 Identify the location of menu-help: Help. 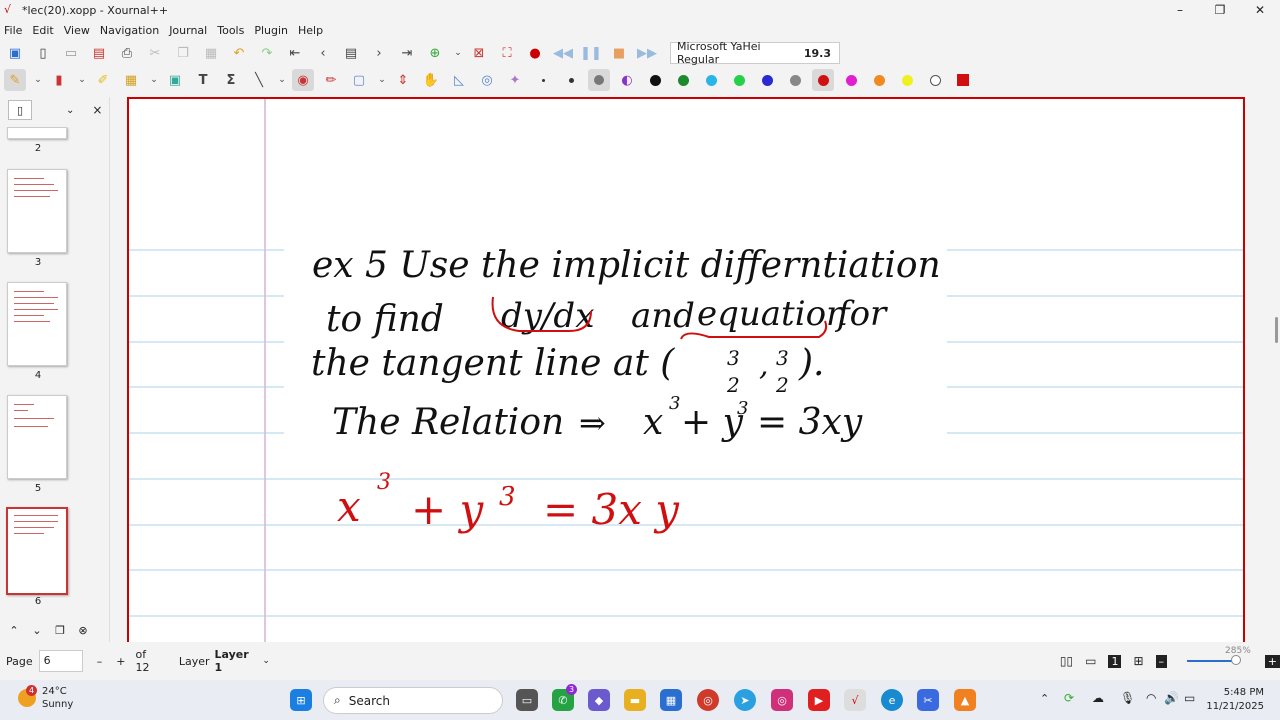
(310, 30).